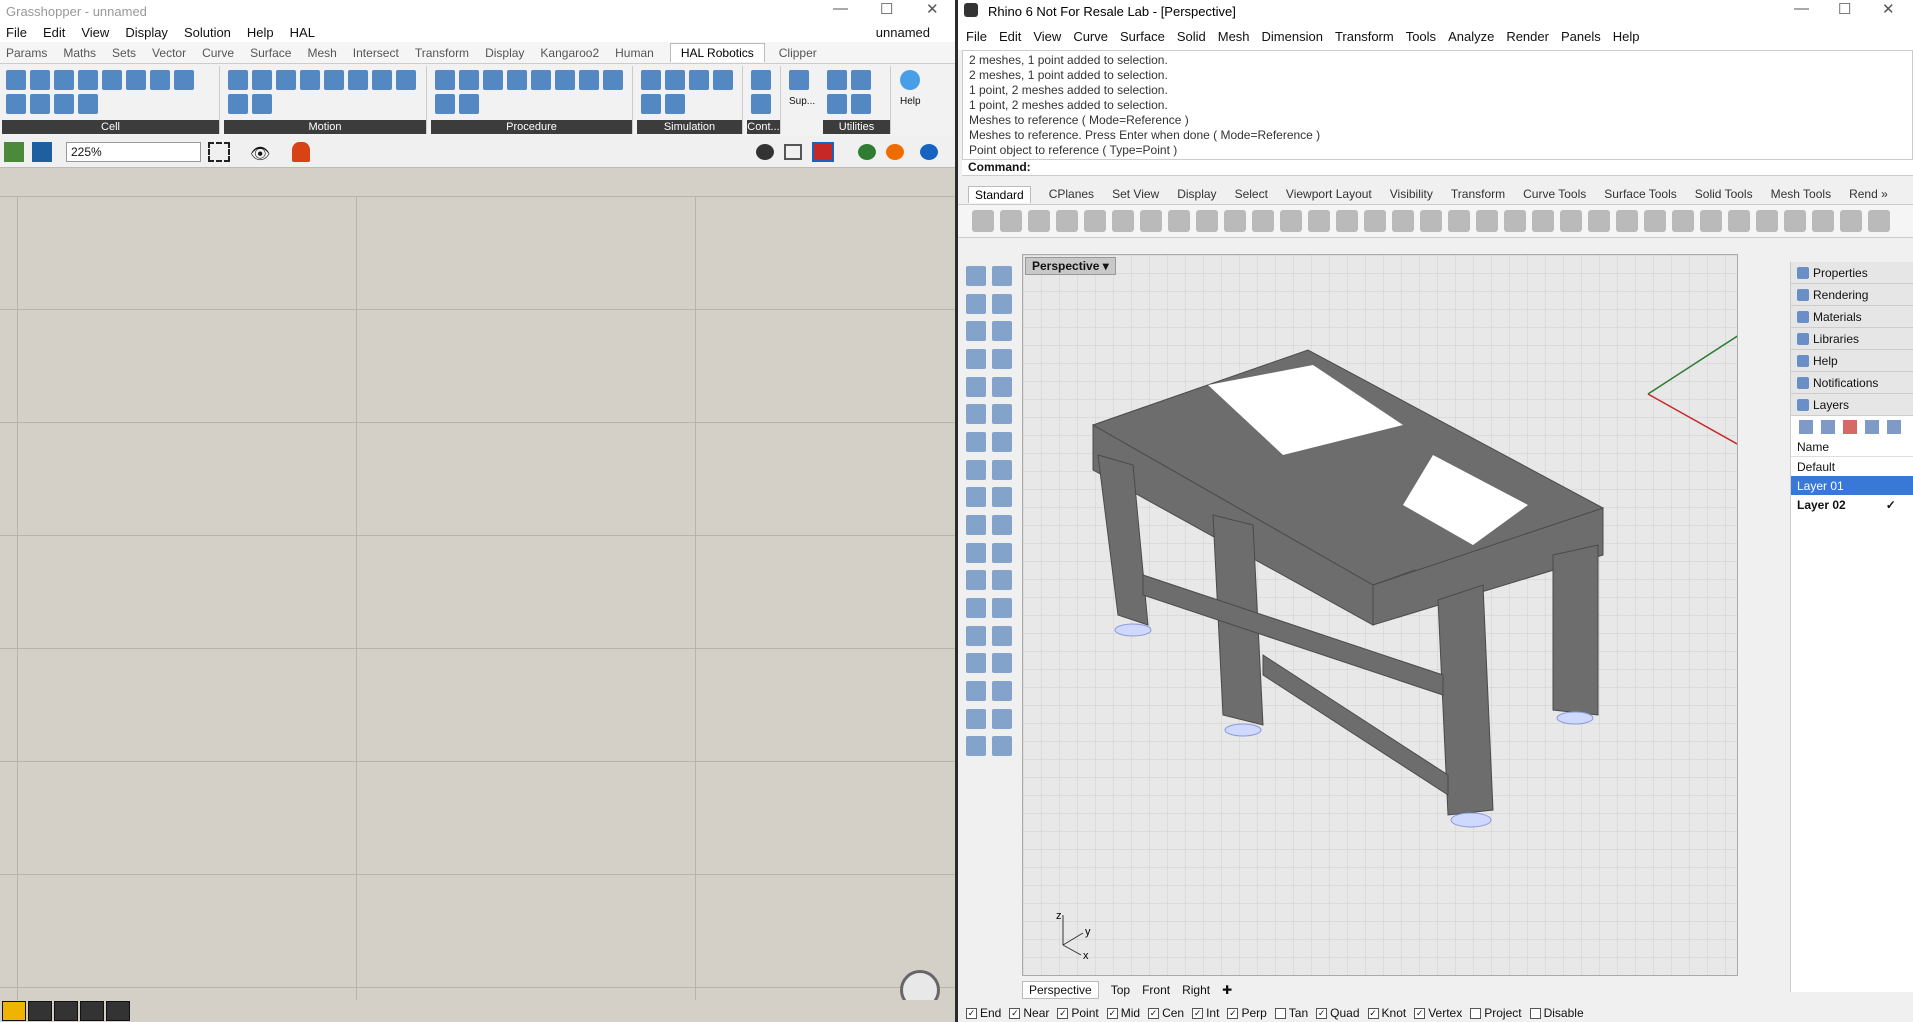 The height and width of the screenshot is (1022, 1913). I want to click on panel-tab-properties: Properties, so click(1852, 273).